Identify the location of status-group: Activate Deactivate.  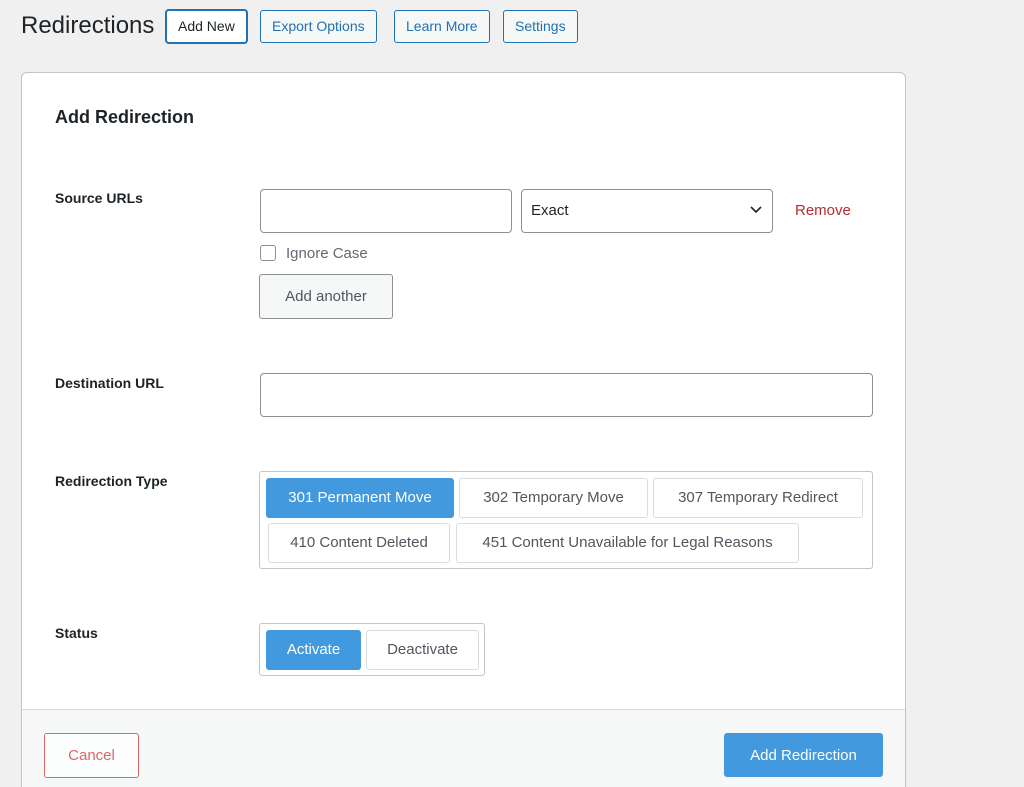
(372, 649).